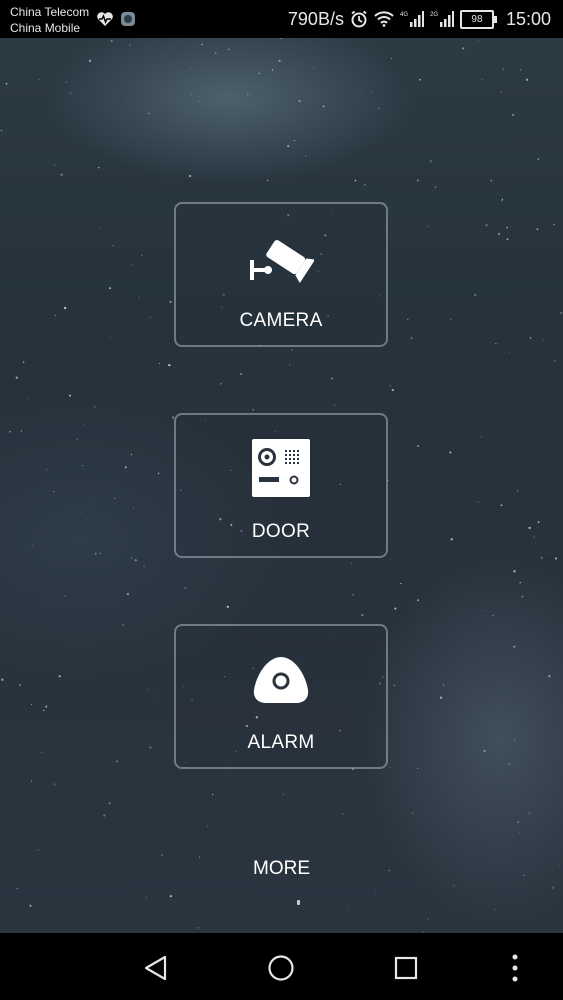  I want to click on overflow-menu-icon, so click(515, 968).